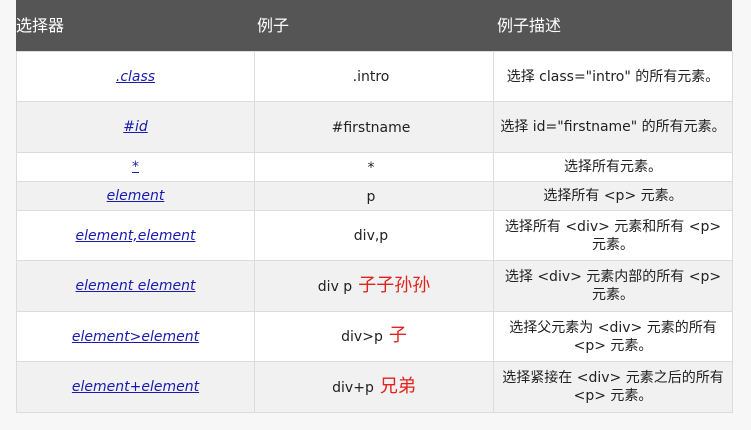 The image size is (751, 430). I want to click on description-cell: 选择紧接在 <div> 元素之后的所有 <p> 元素。, so click(613, 387).